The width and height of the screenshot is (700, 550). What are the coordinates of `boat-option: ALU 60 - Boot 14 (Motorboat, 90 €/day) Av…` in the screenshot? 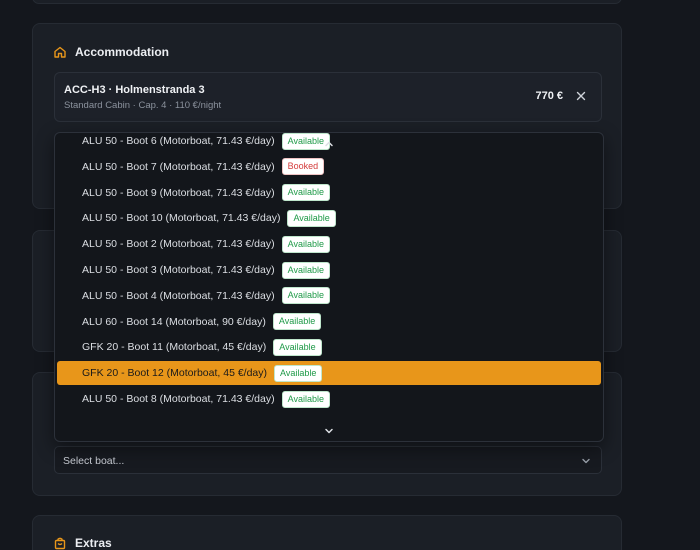 It's located at (329, 322).